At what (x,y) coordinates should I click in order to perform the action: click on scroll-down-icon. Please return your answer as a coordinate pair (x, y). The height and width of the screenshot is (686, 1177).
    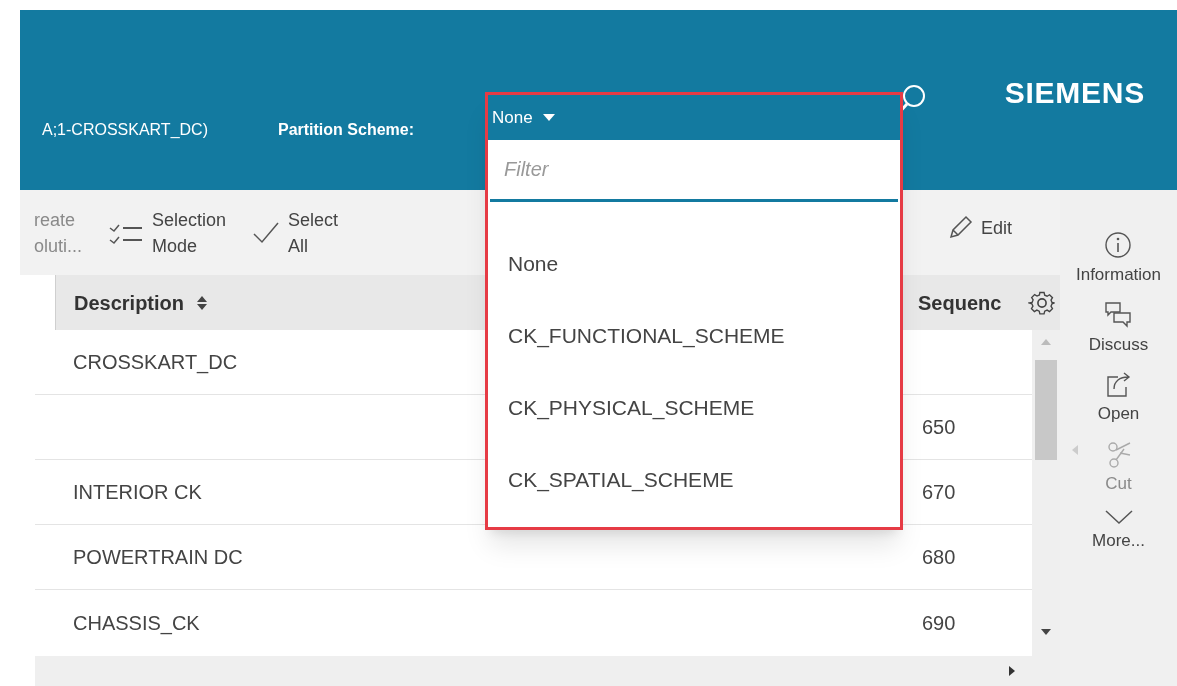
    Looking at the image, I should click on (1046, 632).